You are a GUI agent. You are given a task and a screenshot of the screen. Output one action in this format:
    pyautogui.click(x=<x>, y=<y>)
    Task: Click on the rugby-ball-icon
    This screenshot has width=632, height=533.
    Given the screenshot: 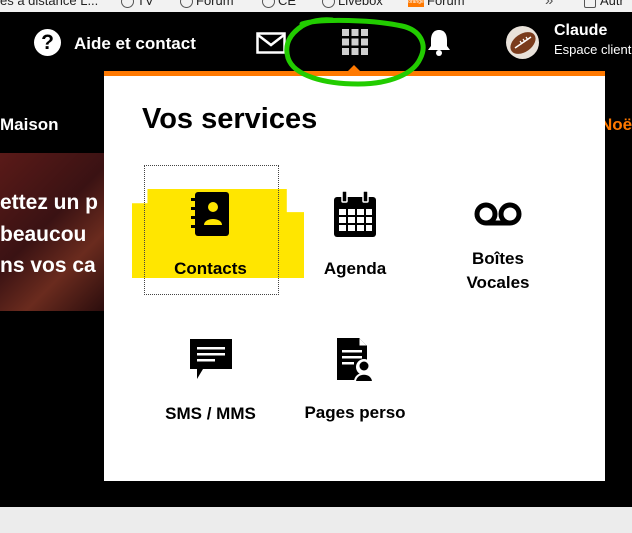 What is the action you would take?
    pyautogui.click(x=523, y=43)
    